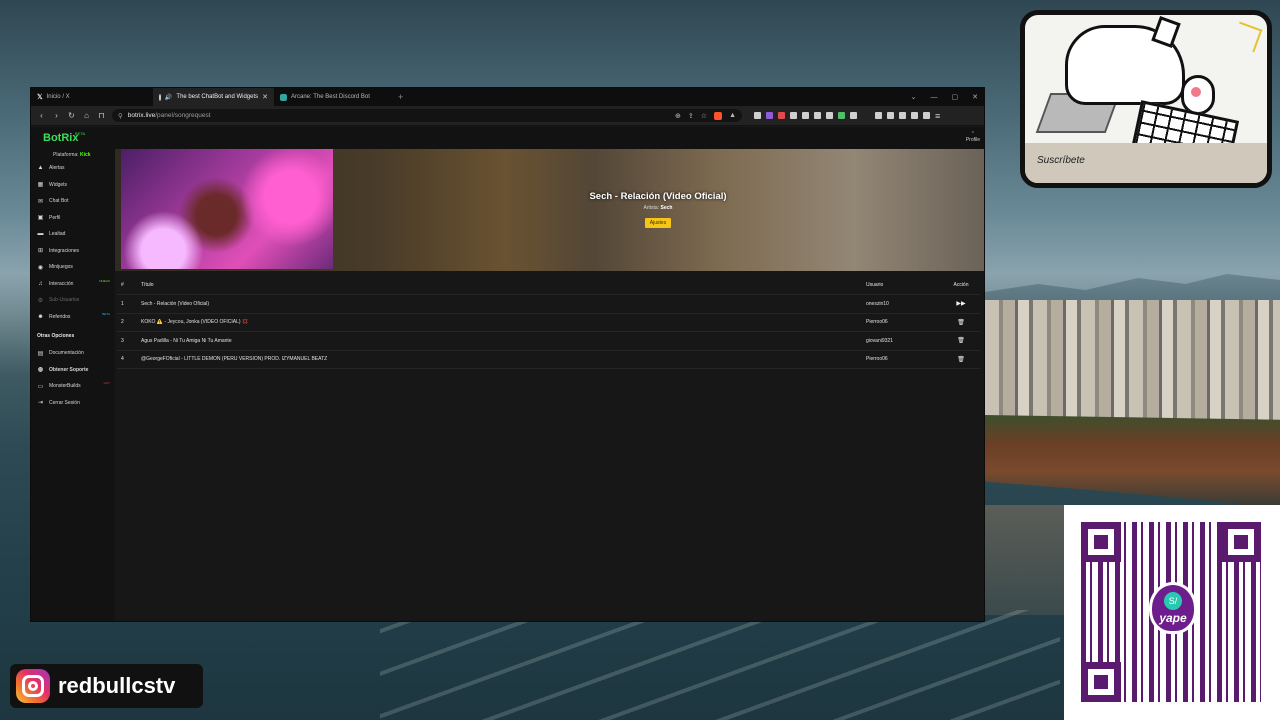 The image size is (1280, 720). I want to click on wallet-icon, so click(902, 115).